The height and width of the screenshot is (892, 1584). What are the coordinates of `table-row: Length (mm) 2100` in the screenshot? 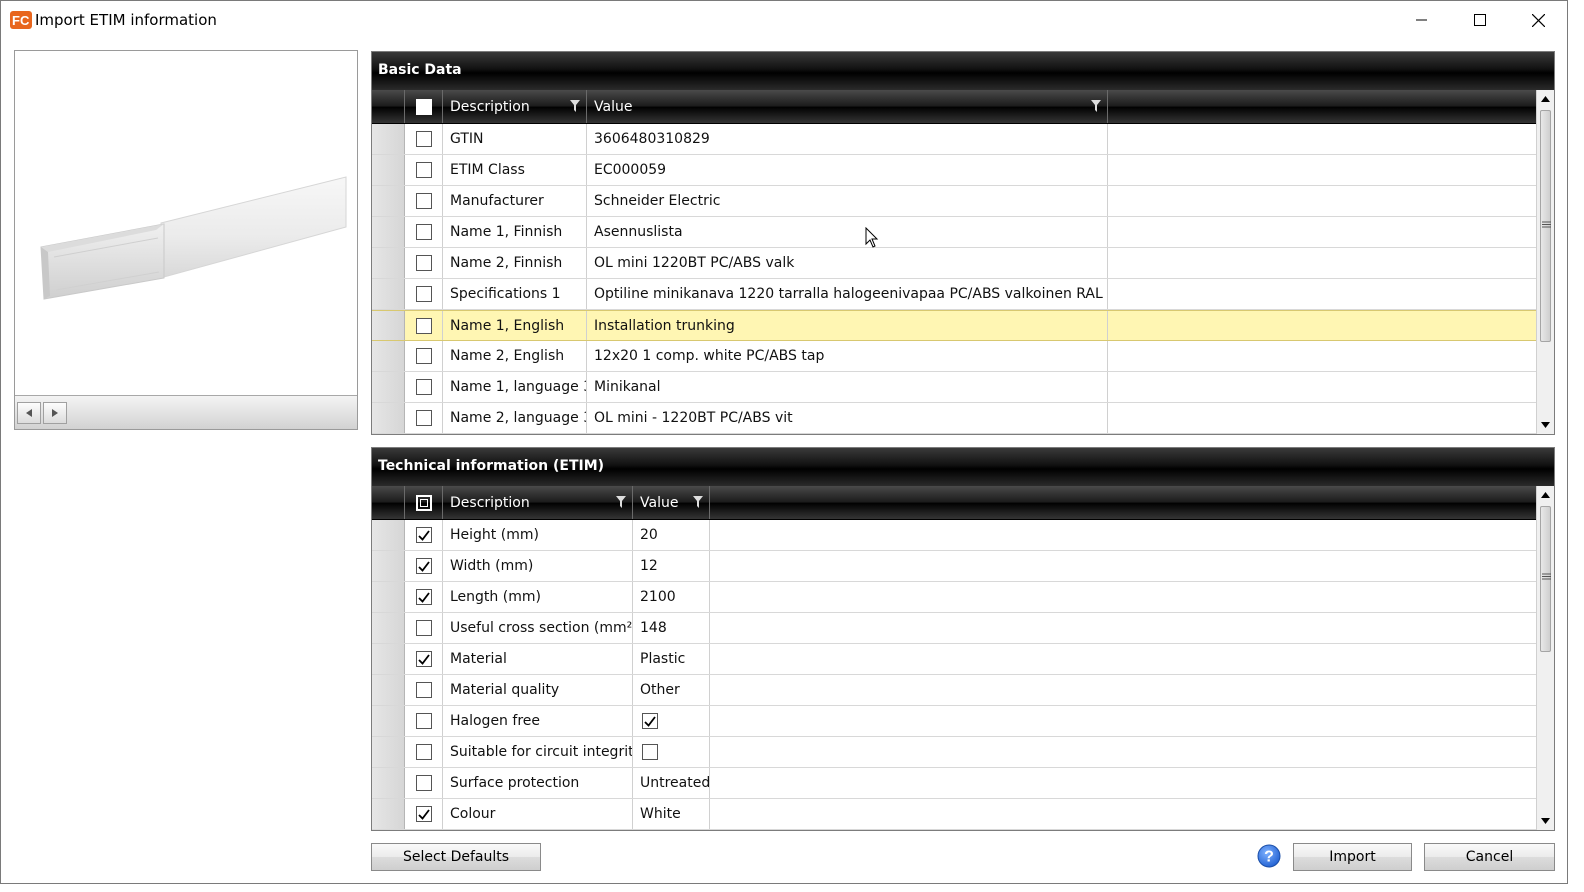 It's located at (955, 597).